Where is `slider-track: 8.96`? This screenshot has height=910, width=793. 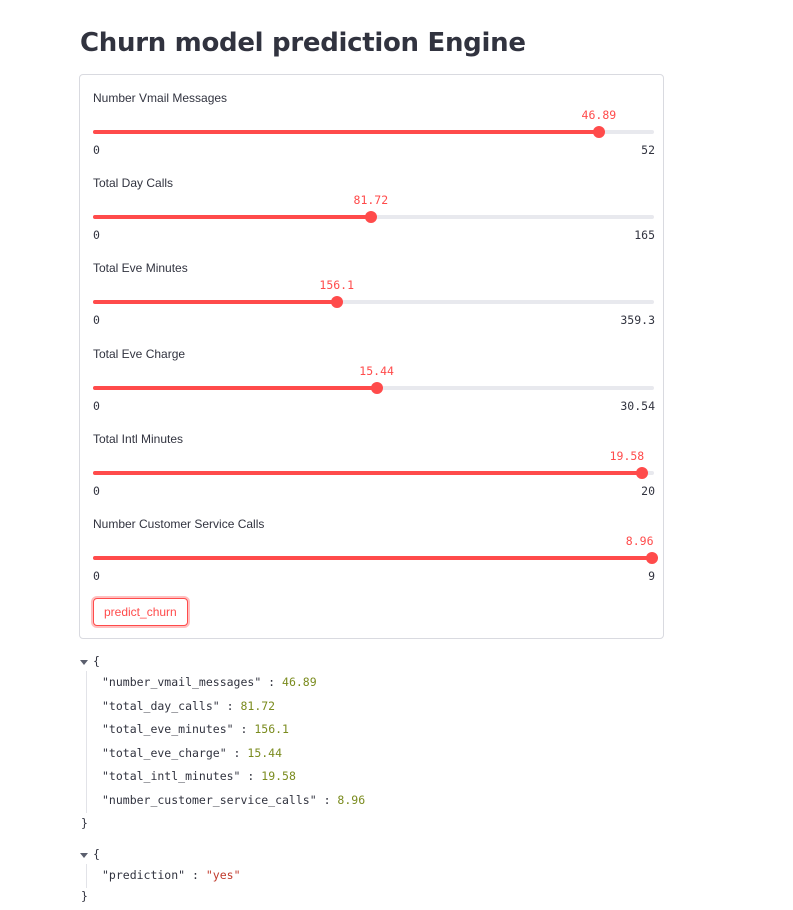 slider-track: 8.96 is located at coordinates (375, 549).